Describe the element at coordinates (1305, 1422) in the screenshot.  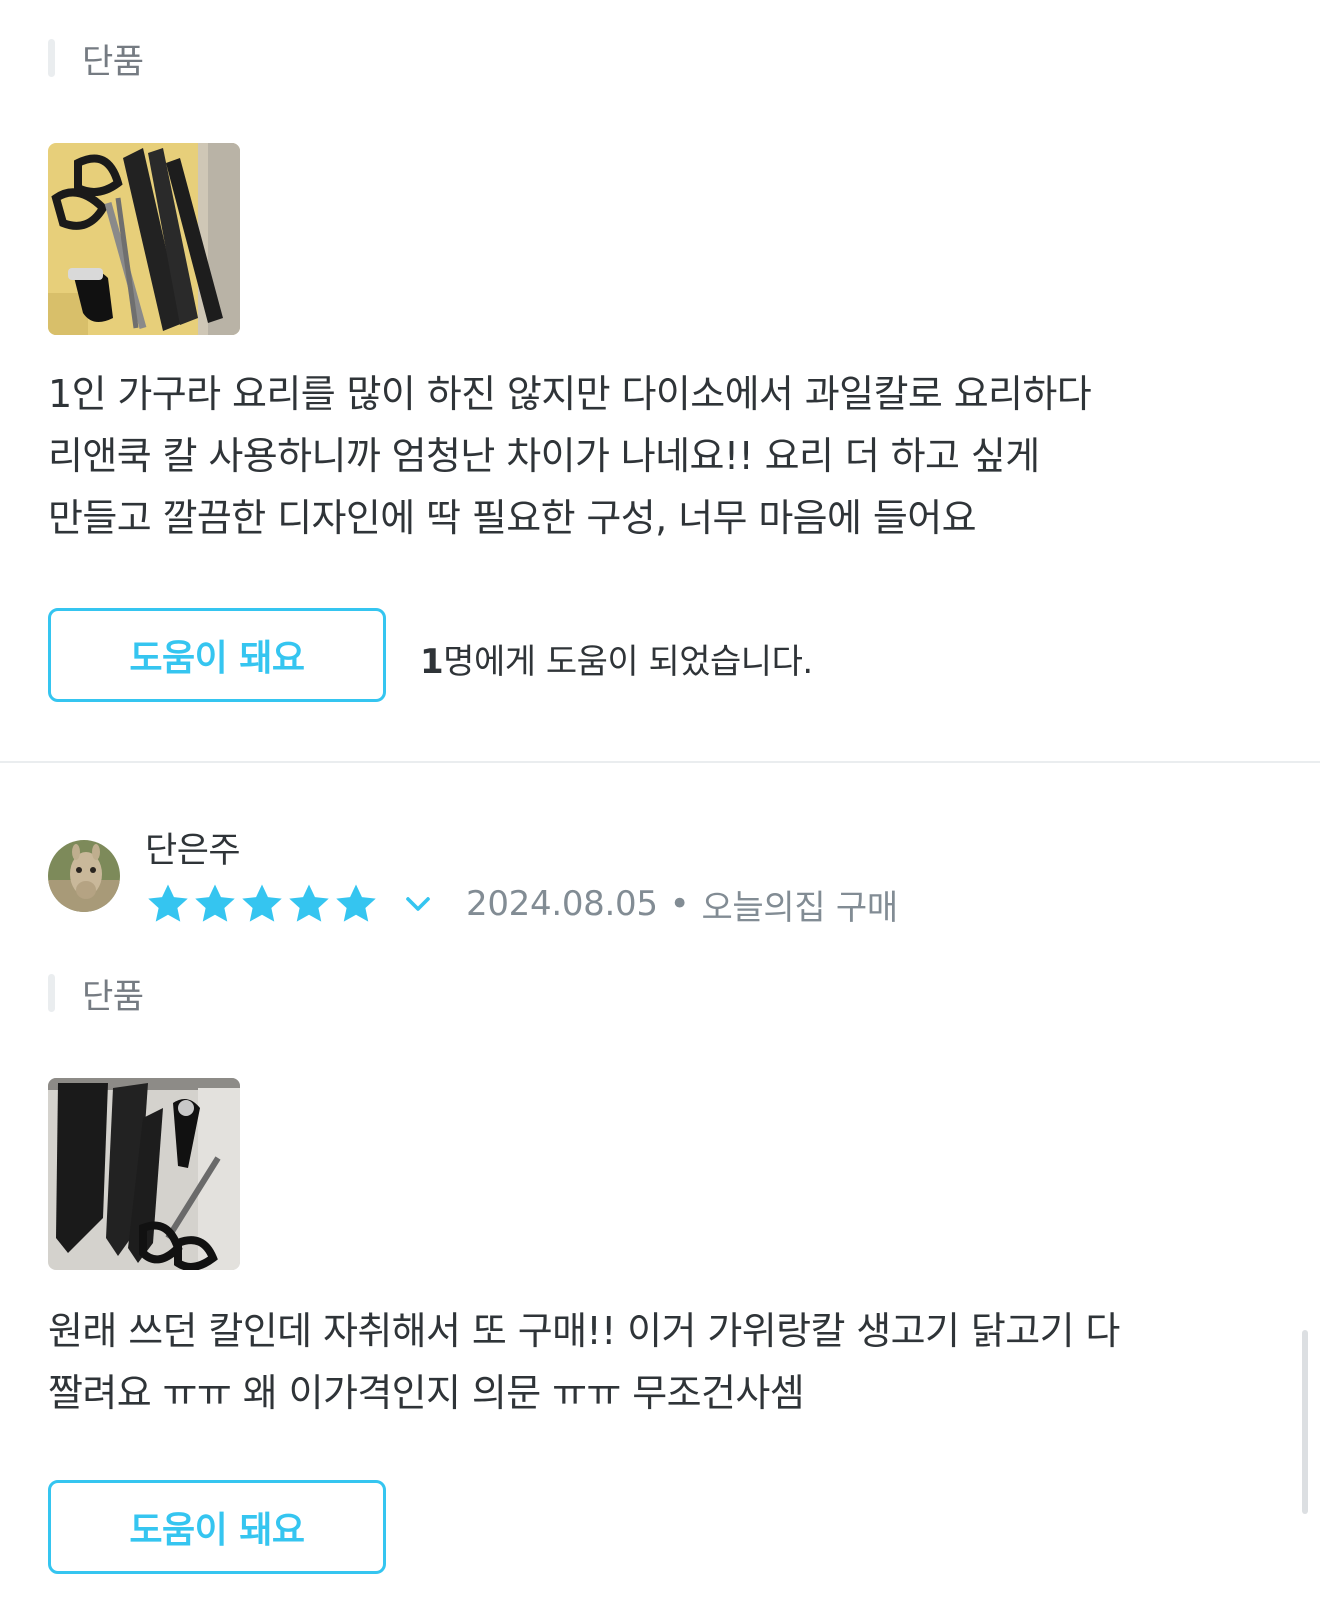
I see `scrollbar` at that location.